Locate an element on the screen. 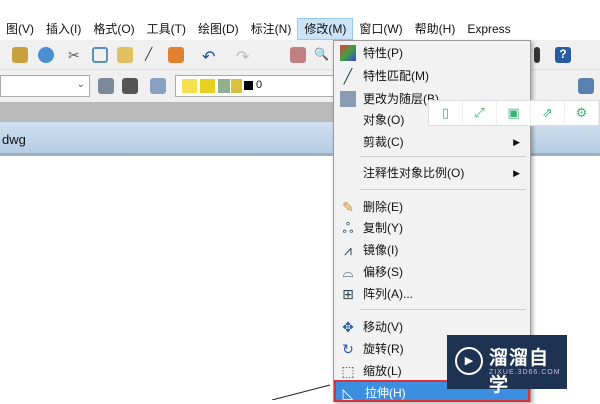 The height and width of the screenshot is (404, 600). properties-icon is located at coordinates (348, 53).